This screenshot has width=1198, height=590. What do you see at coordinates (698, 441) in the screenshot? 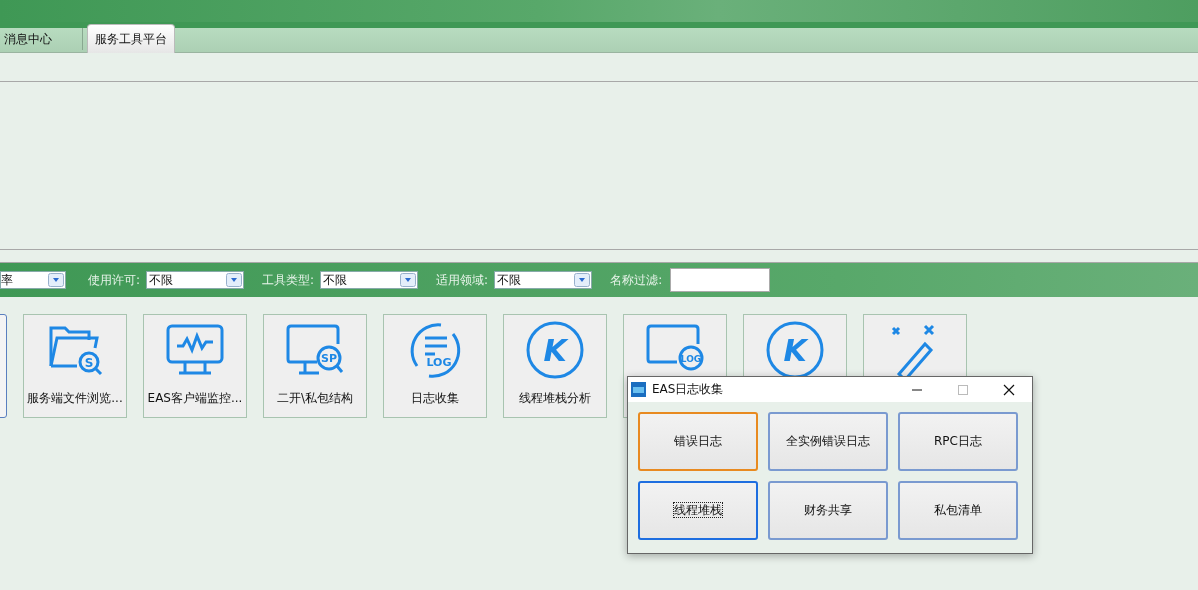
I see `log-button: 错误日志` at bounding box center [698, 441].